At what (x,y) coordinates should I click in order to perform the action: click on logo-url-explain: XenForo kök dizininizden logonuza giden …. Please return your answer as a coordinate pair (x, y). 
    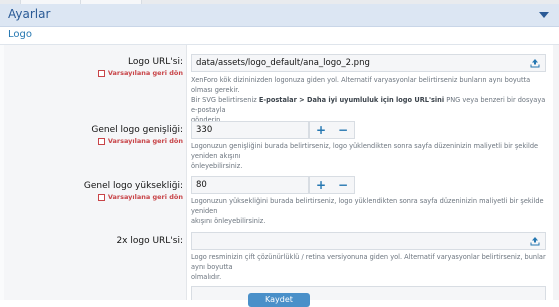
    Looking at the image, I should click on (368, 100).